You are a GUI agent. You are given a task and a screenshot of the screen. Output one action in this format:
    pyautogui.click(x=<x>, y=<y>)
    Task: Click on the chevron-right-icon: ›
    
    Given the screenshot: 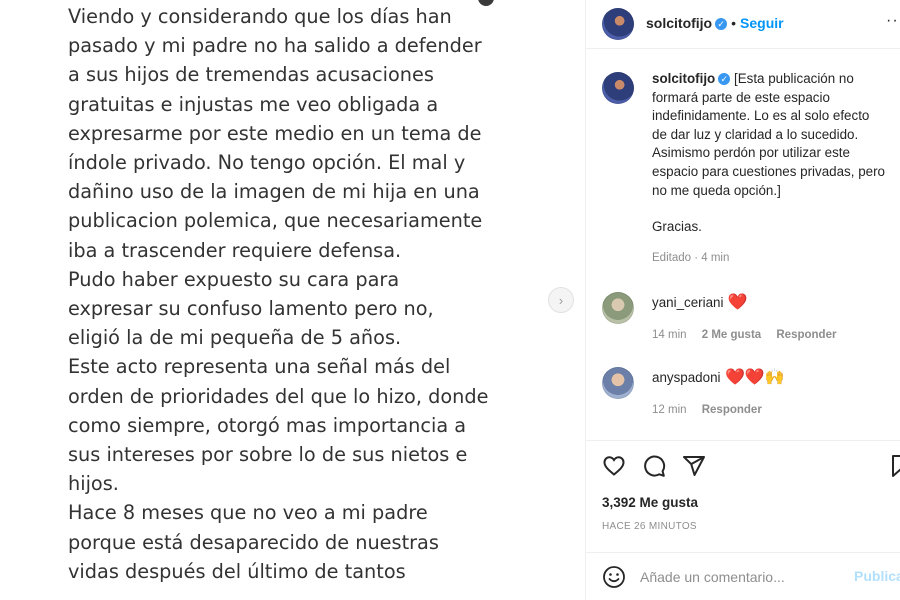 What is the action you would take?
    pyautogui.click(x=561, y=300)
    